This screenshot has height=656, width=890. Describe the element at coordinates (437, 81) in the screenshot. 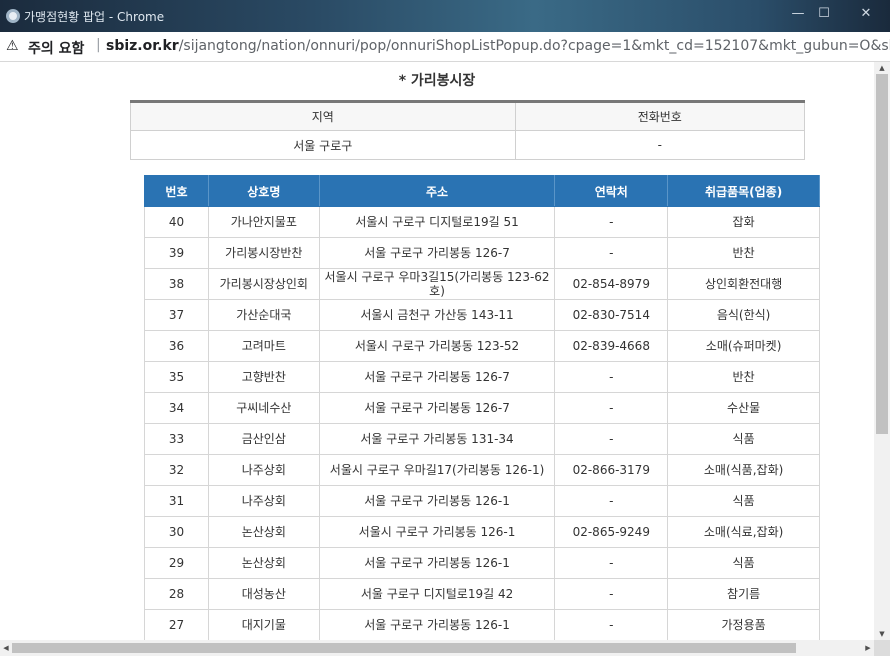

I see `market-title: * 가리봉시장` at that location.